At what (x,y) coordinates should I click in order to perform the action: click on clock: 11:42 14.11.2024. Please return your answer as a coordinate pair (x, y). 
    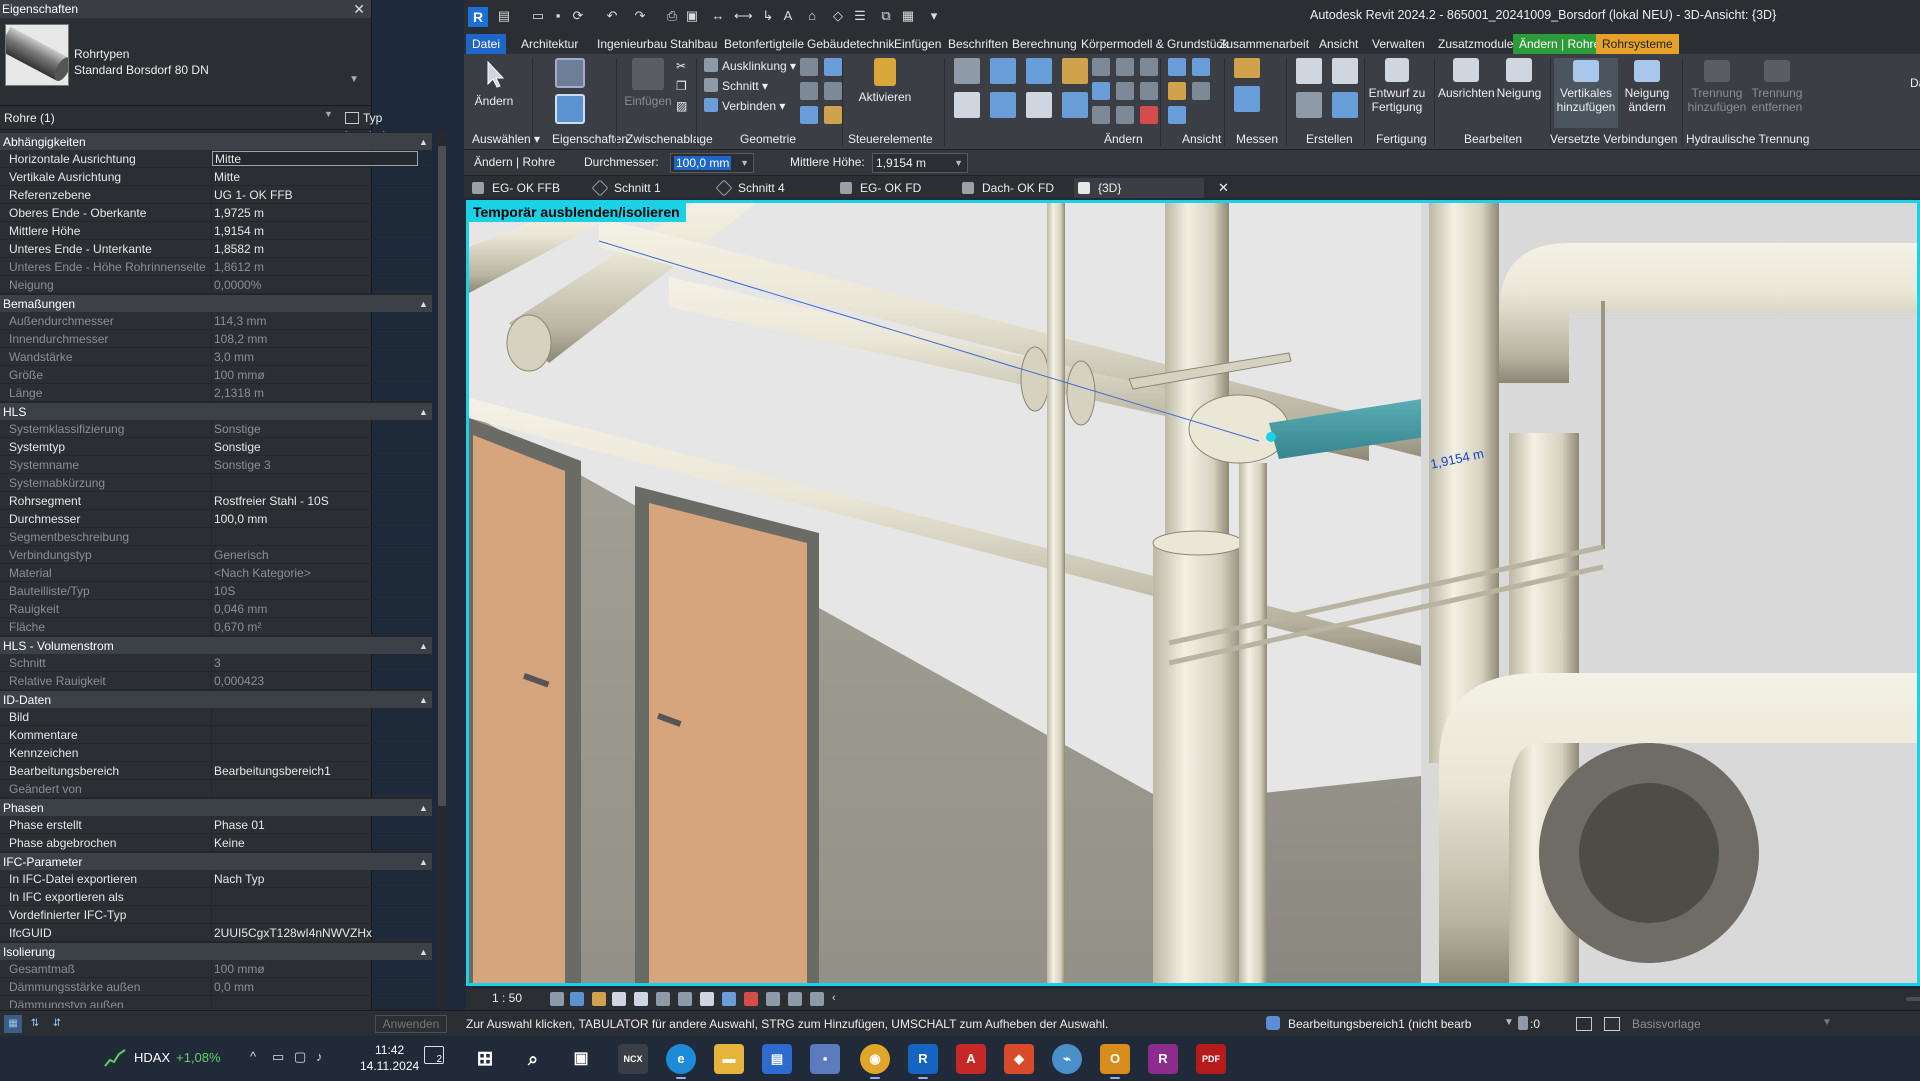
    Looking at the image, I should click on (389, 1058).